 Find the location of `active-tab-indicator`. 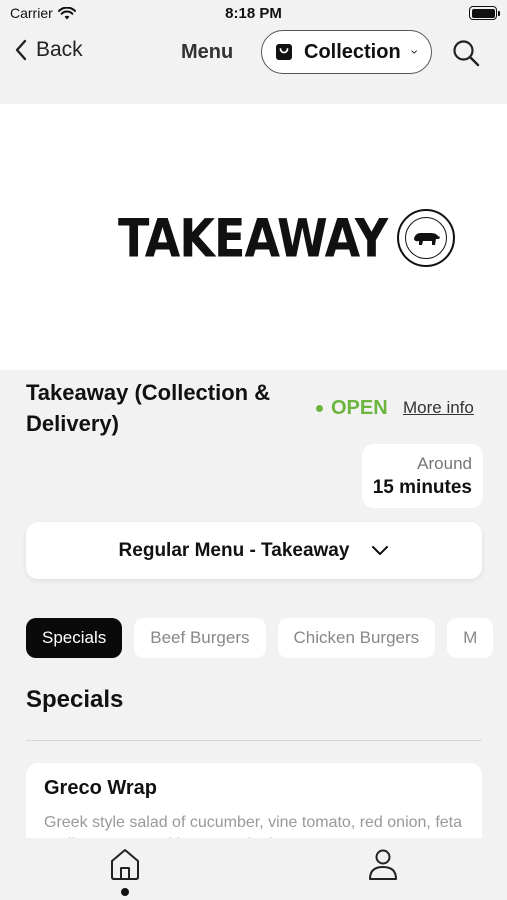

active-tab-indicator is located at coordinates (125, 892).